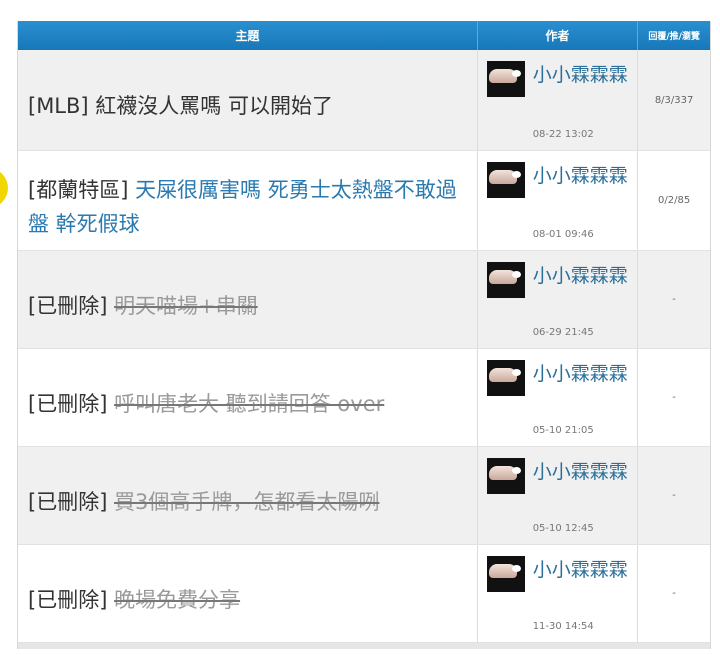 This screenshot has width=720, height=655. Describe the element at coordinates (364, 646) in the screenshot. I see `table-bottom-border` at that location.